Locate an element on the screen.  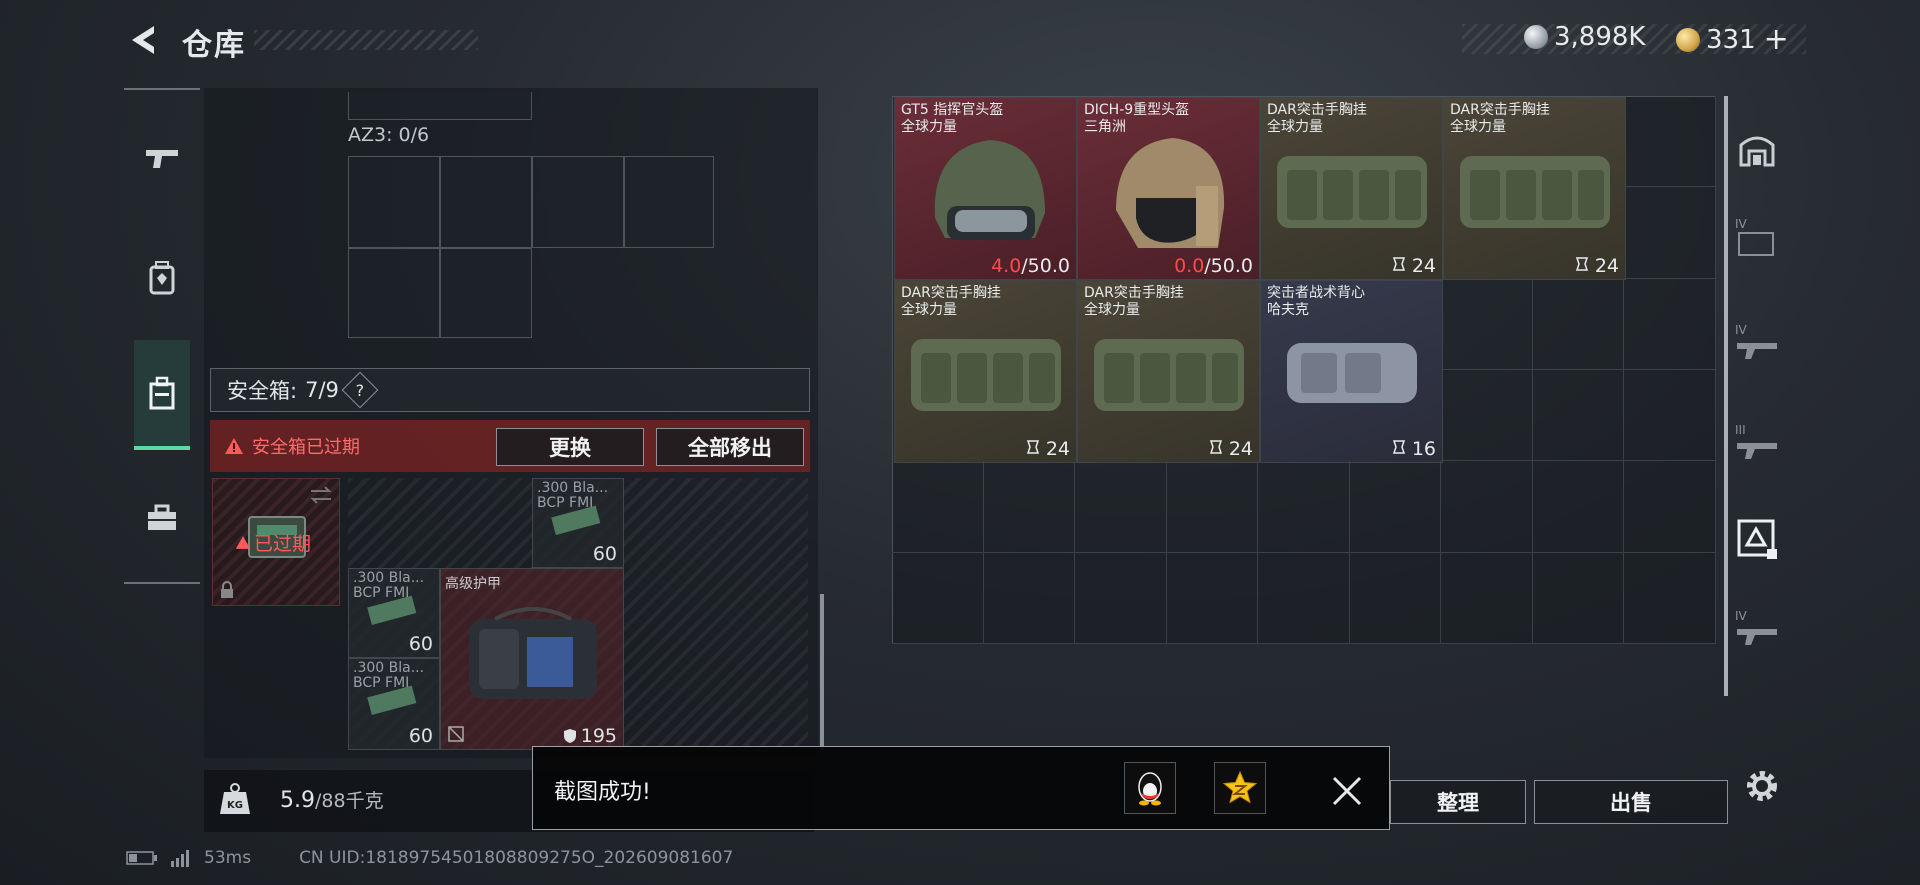
filter-all is located at coordinates (1757, 149).